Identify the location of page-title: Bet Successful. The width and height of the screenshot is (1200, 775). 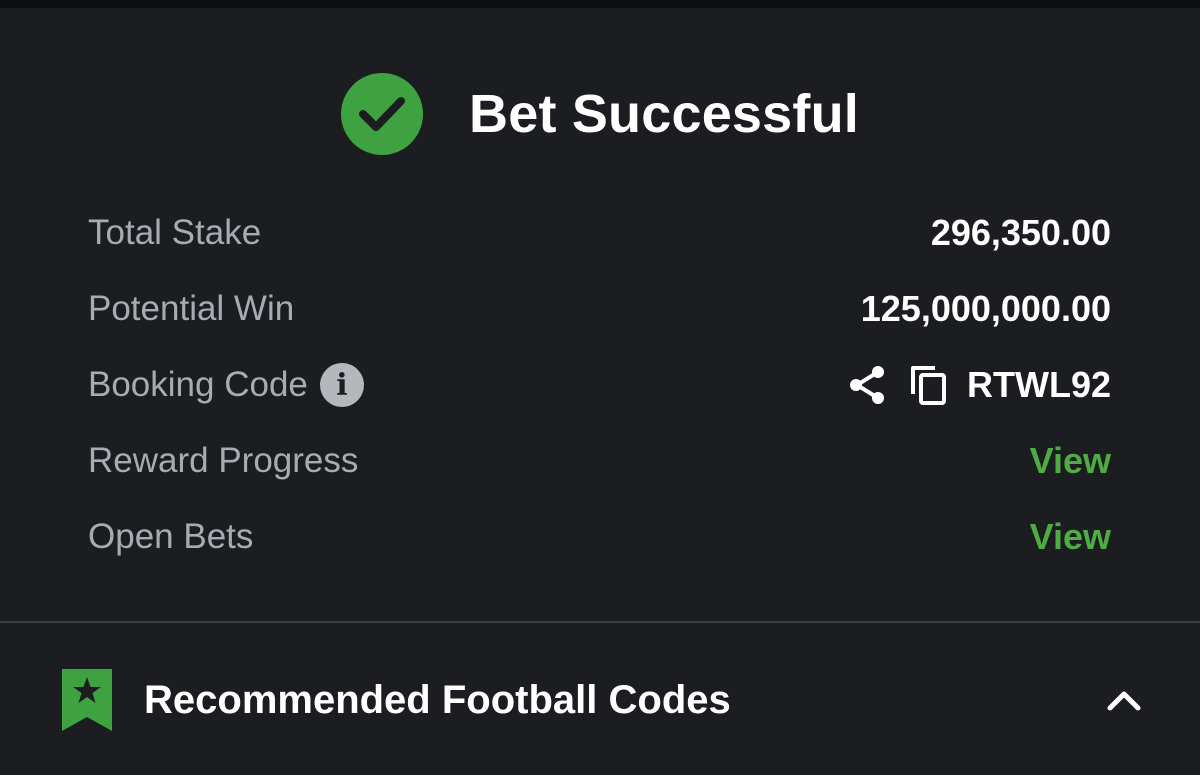
(664, 114).